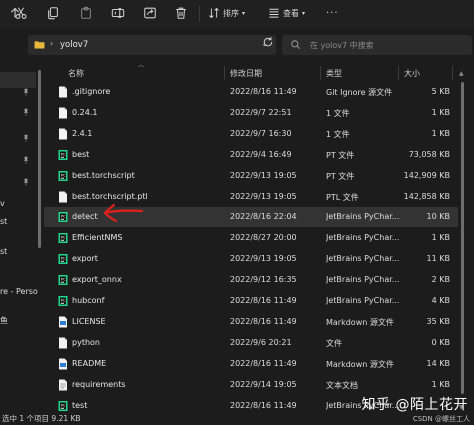 The width and height of the screenshot is (474, 425). I want to click on file-date: 2022/8/27 20:00, so click(263, 238).